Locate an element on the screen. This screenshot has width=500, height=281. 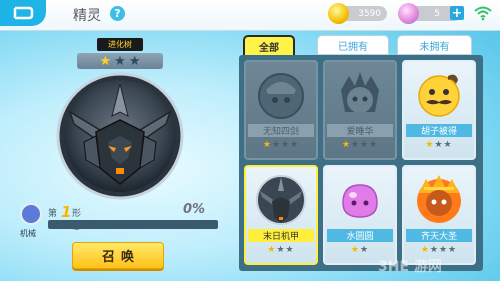
sprite-card-selected: 末日机甲 ★★★ is located at coordinates (281, 215).